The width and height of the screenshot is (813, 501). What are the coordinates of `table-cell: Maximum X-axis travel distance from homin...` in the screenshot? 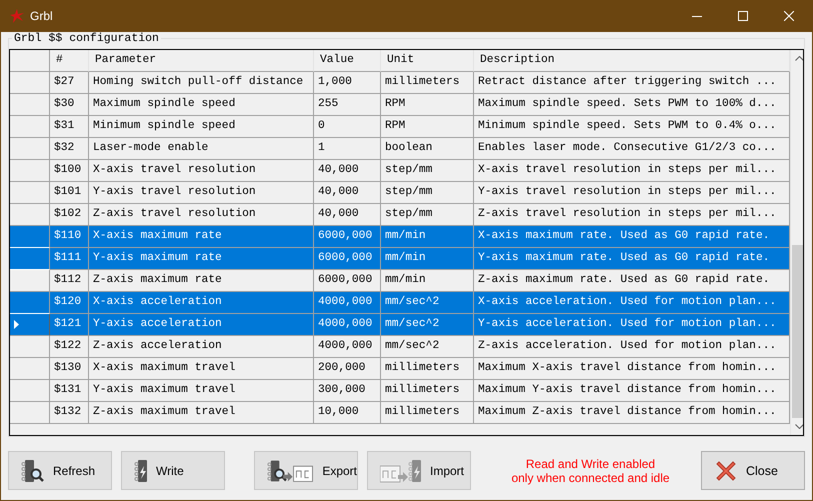 It's located at (632, 369).